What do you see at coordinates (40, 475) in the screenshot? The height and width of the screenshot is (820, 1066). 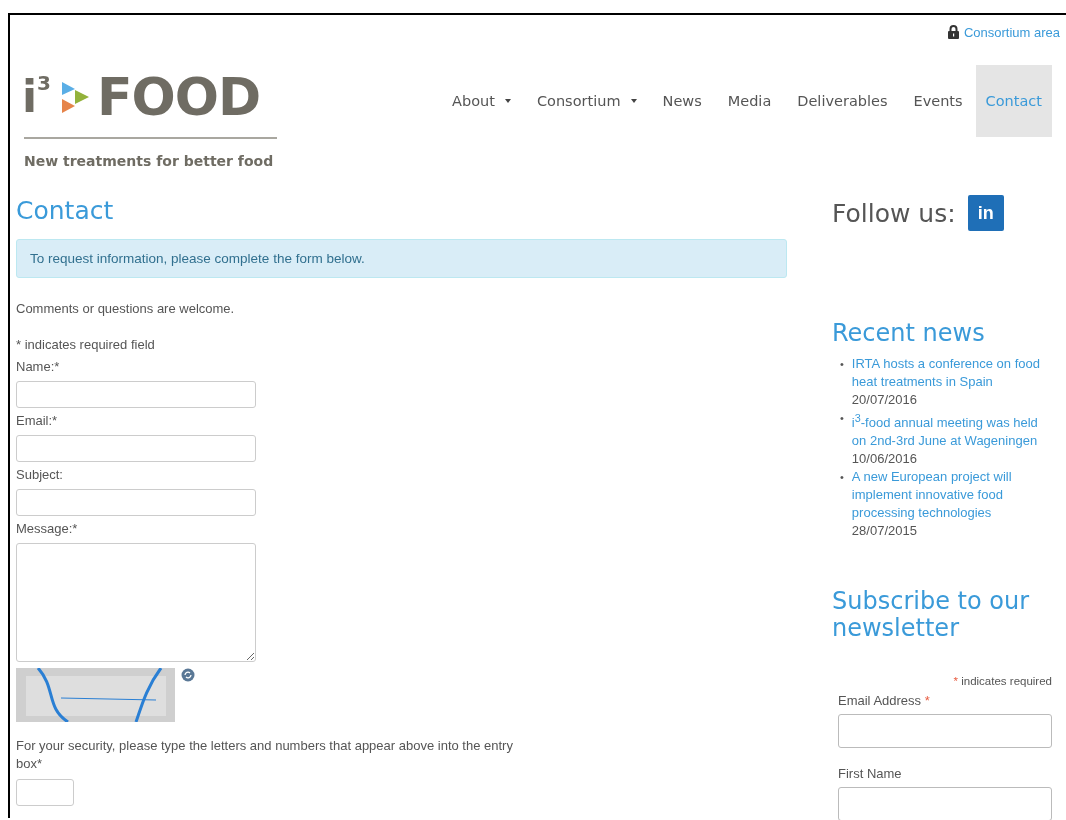 I see `field-label: Subject:` at bounding box center [40, 475].